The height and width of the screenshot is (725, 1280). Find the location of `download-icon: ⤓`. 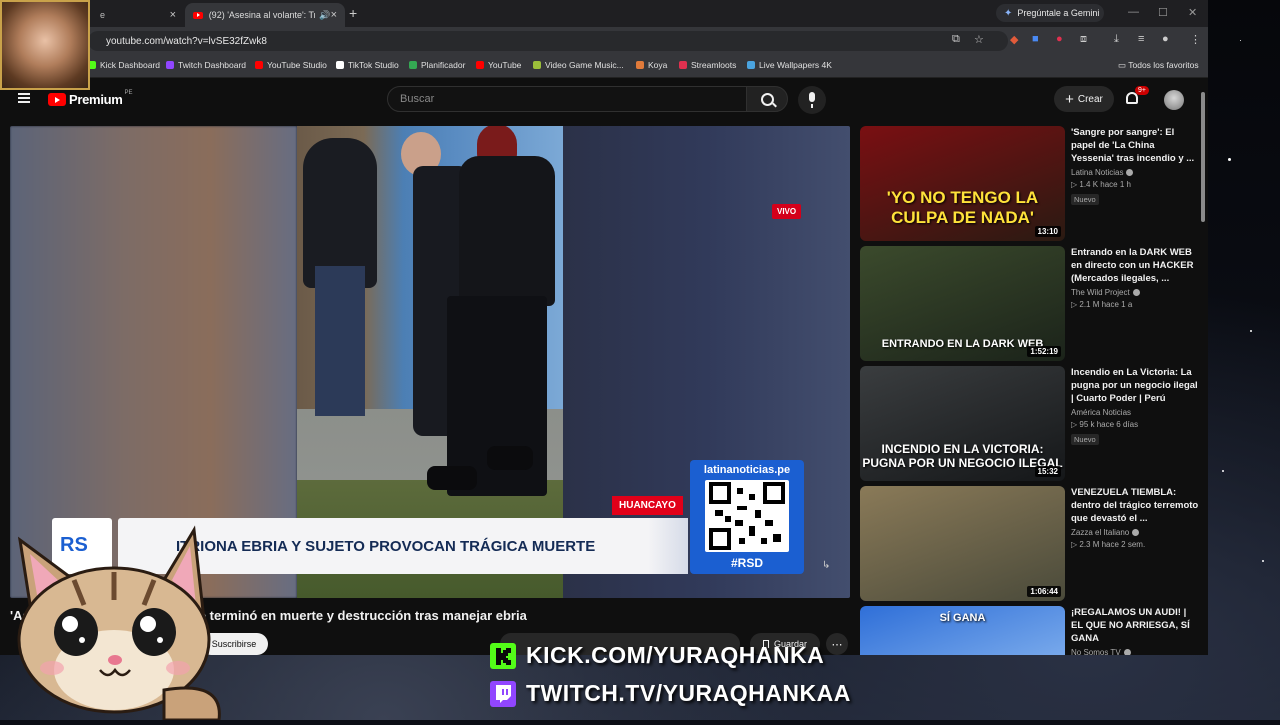

download-icon: ⤓ is located at coordinates (1116, 39).